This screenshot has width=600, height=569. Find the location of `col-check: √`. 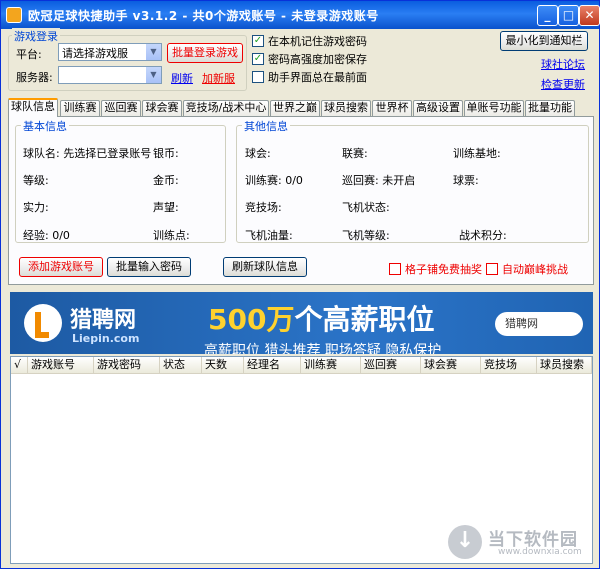

col-check: √ is located at coordinates (19, 365).